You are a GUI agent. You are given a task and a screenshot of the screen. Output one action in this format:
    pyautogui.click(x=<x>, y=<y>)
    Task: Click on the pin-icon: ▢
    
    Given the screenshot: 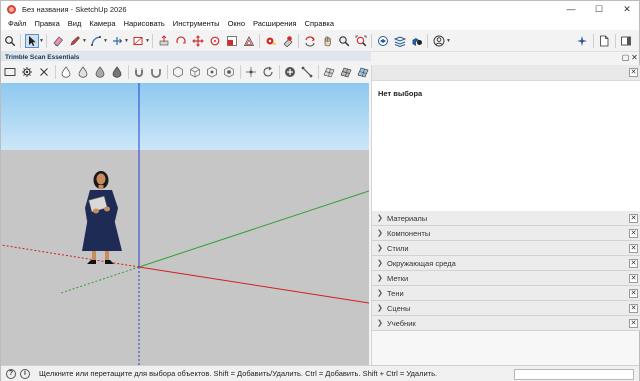 What is the action you would take?
    pyautogui.click(x=625, y=58)
    